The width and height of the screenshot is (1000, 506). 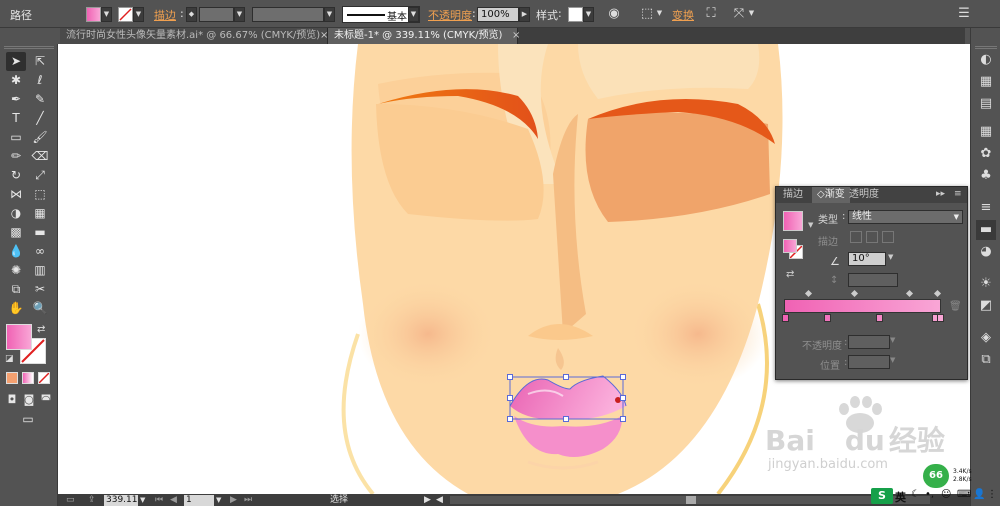 What do you see at coordinates (239, 14) in the screenshot?
I see `stroke-weight-dropdown: ▼` at bounding box center [239, 14].